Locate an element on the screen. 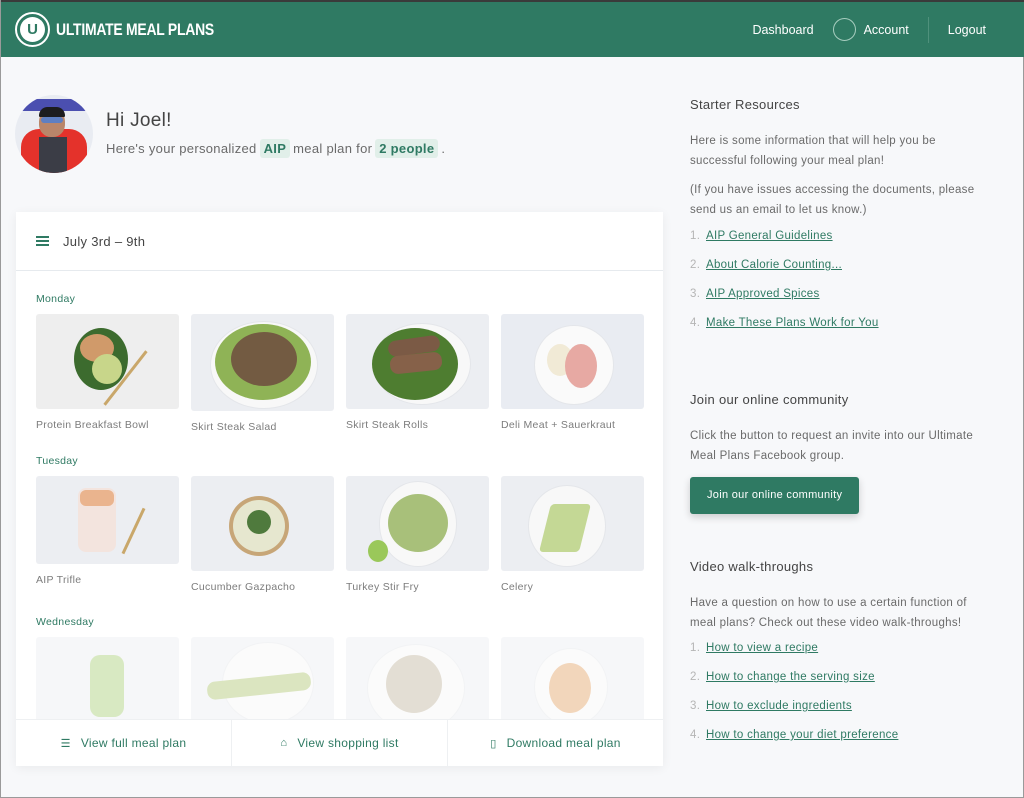  day-label-tuesday: Tuesday is located at coordinates (57, 461).